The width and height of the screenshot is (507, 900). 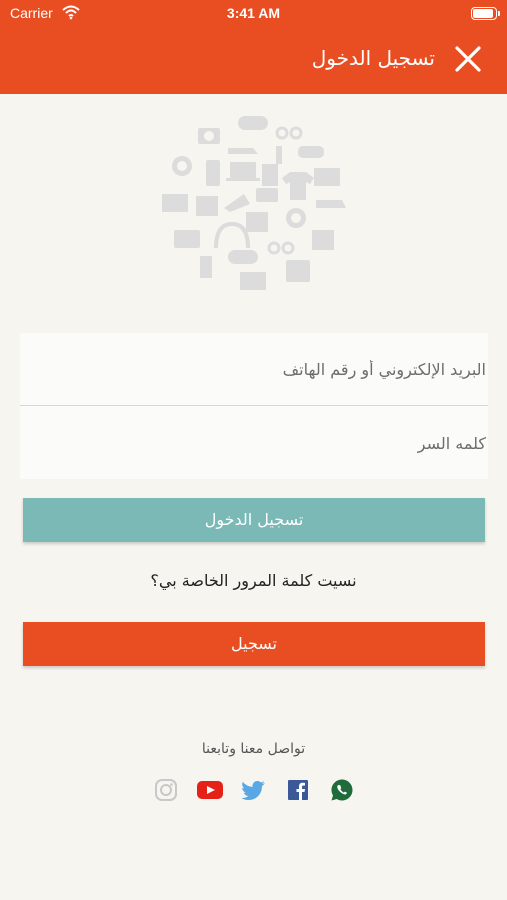 I want to click on login-form, so click(x=254, y=406).